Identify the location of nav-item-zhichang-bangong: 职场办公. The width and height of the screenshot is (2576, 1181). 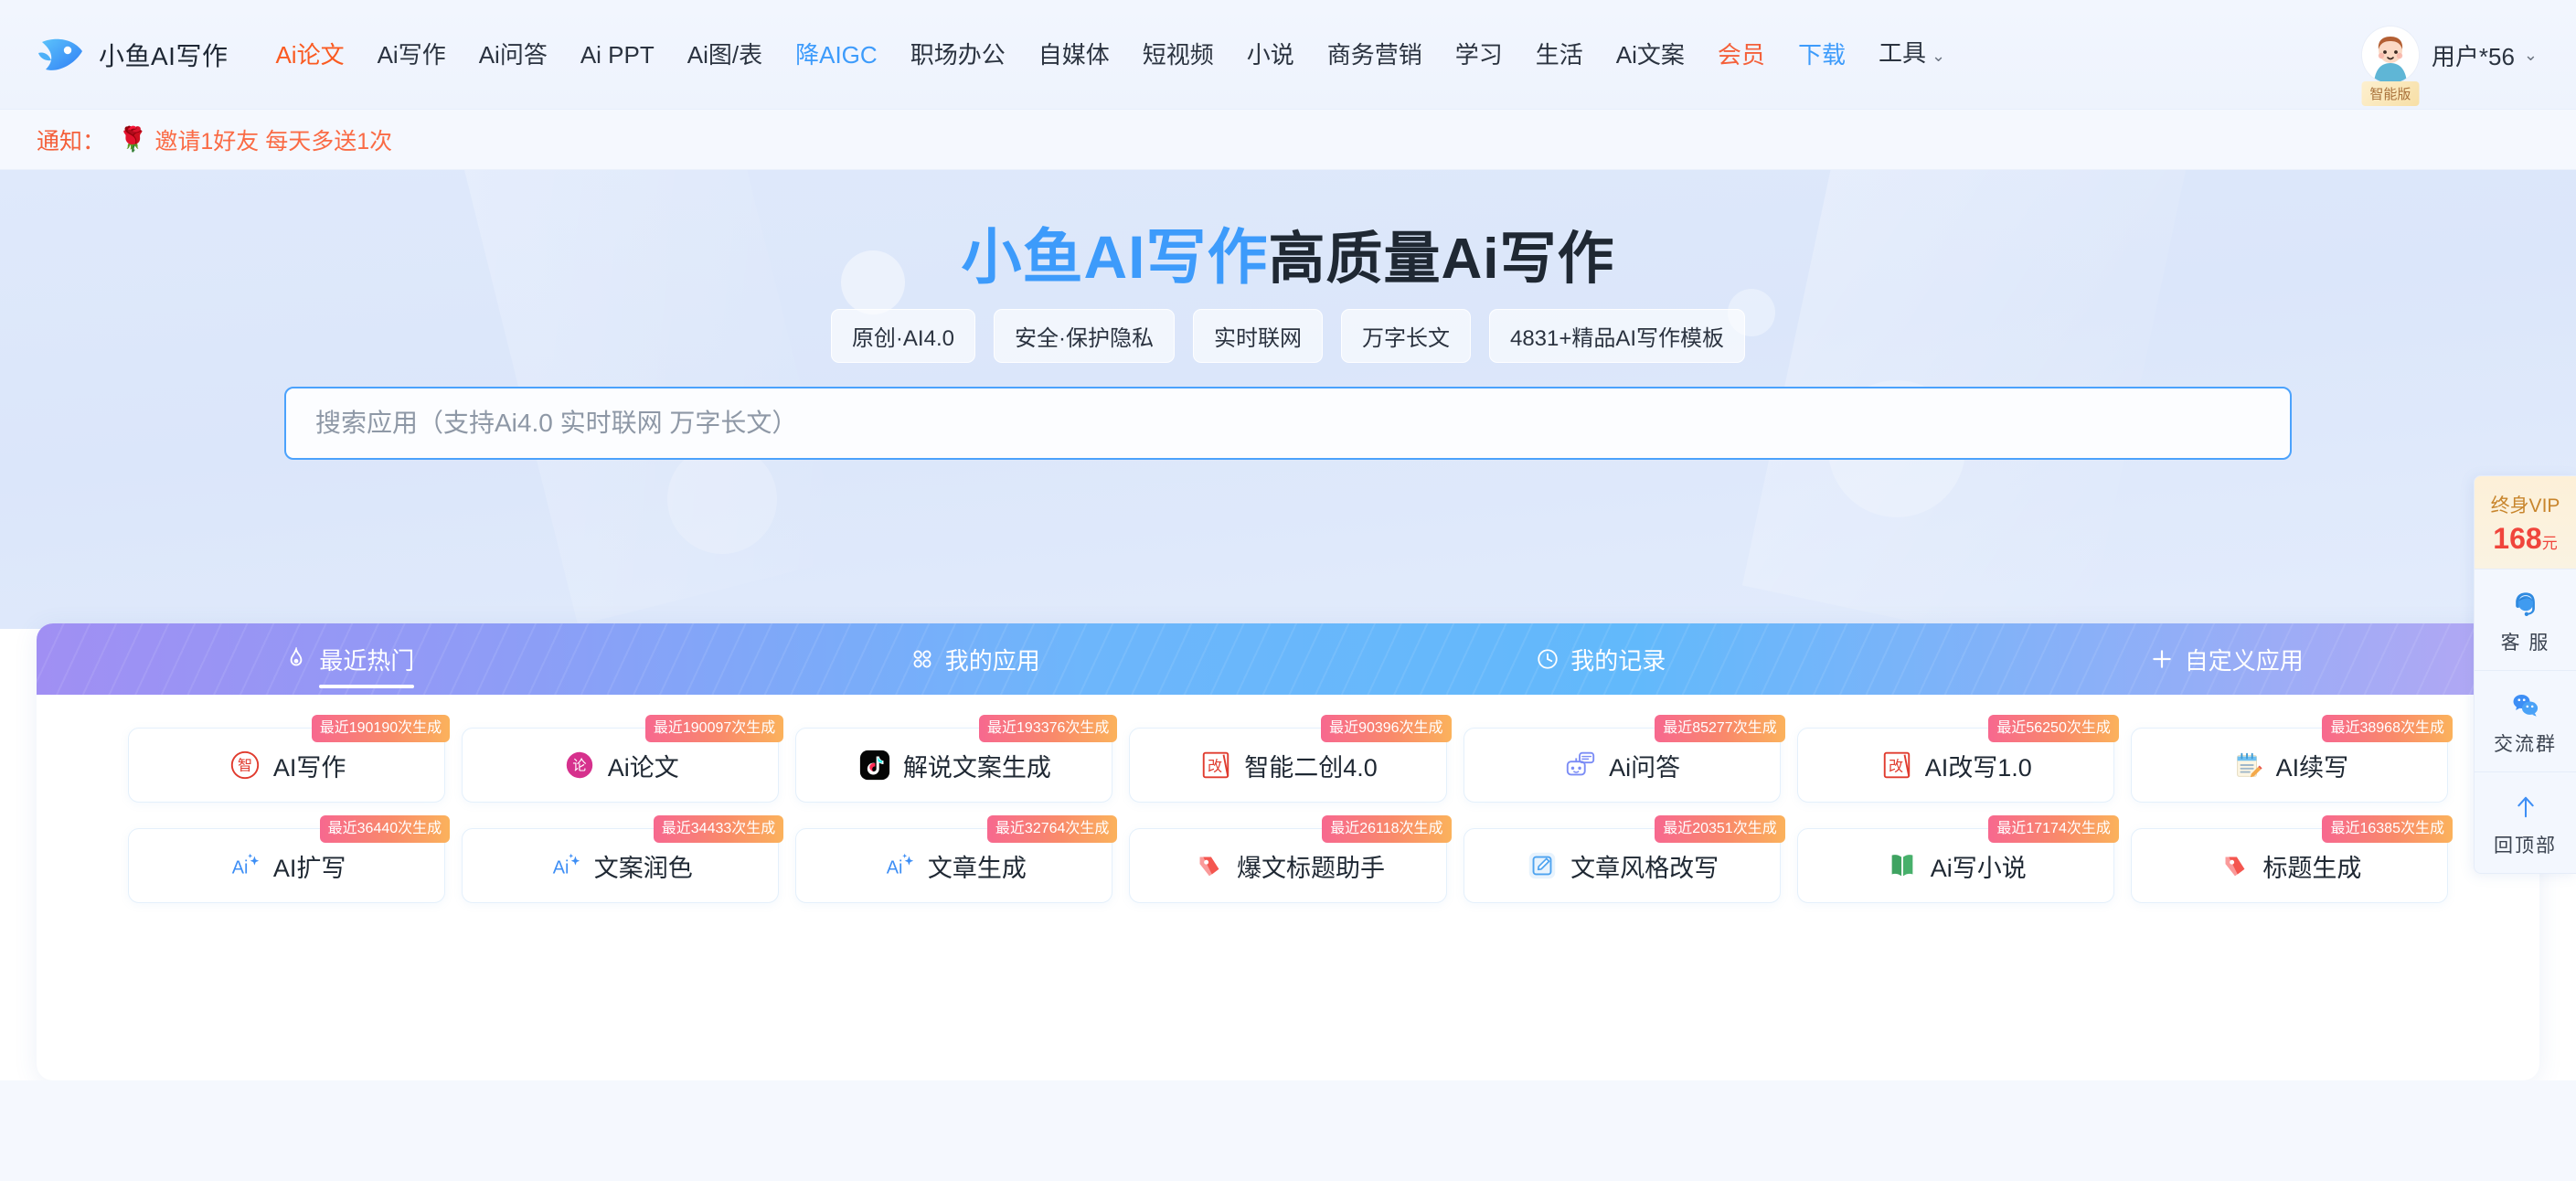
(958, 55).